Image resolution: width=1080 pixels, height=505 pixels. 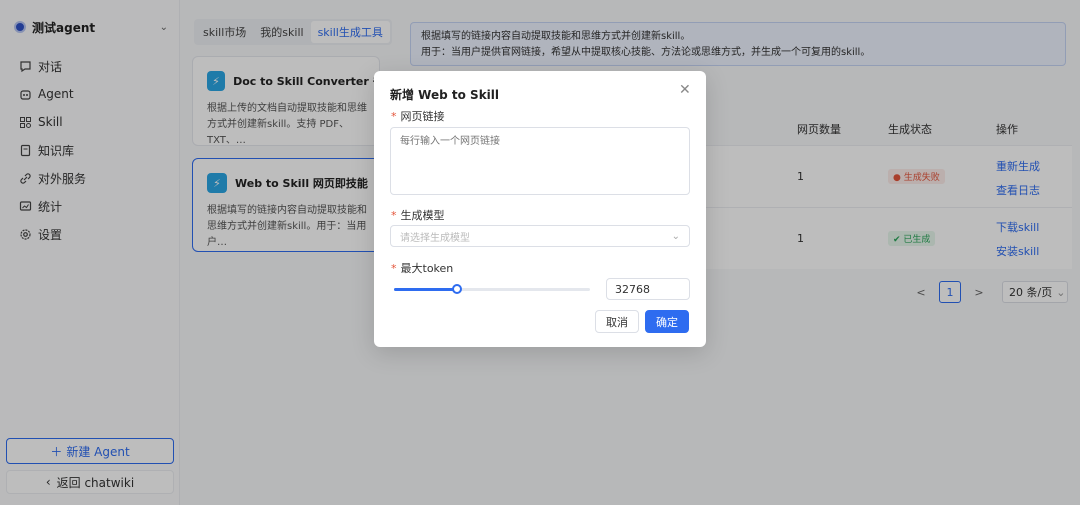 I want to click on slider-fill, so click(x=425, y=289).